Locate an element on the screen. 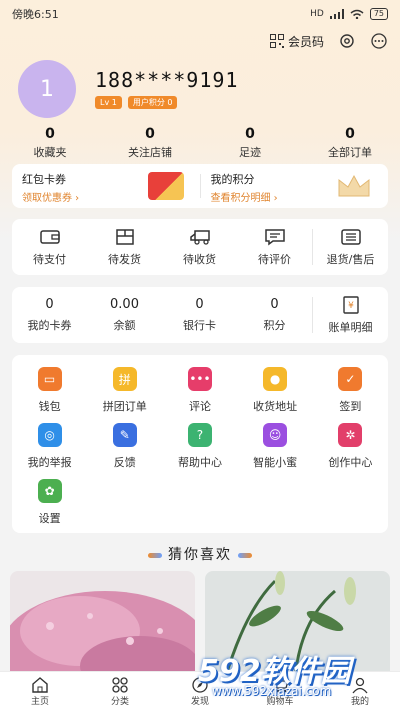 This screenshot has height=711, width=400. tab-mine: 我的 is located at coordinates (360, 691).